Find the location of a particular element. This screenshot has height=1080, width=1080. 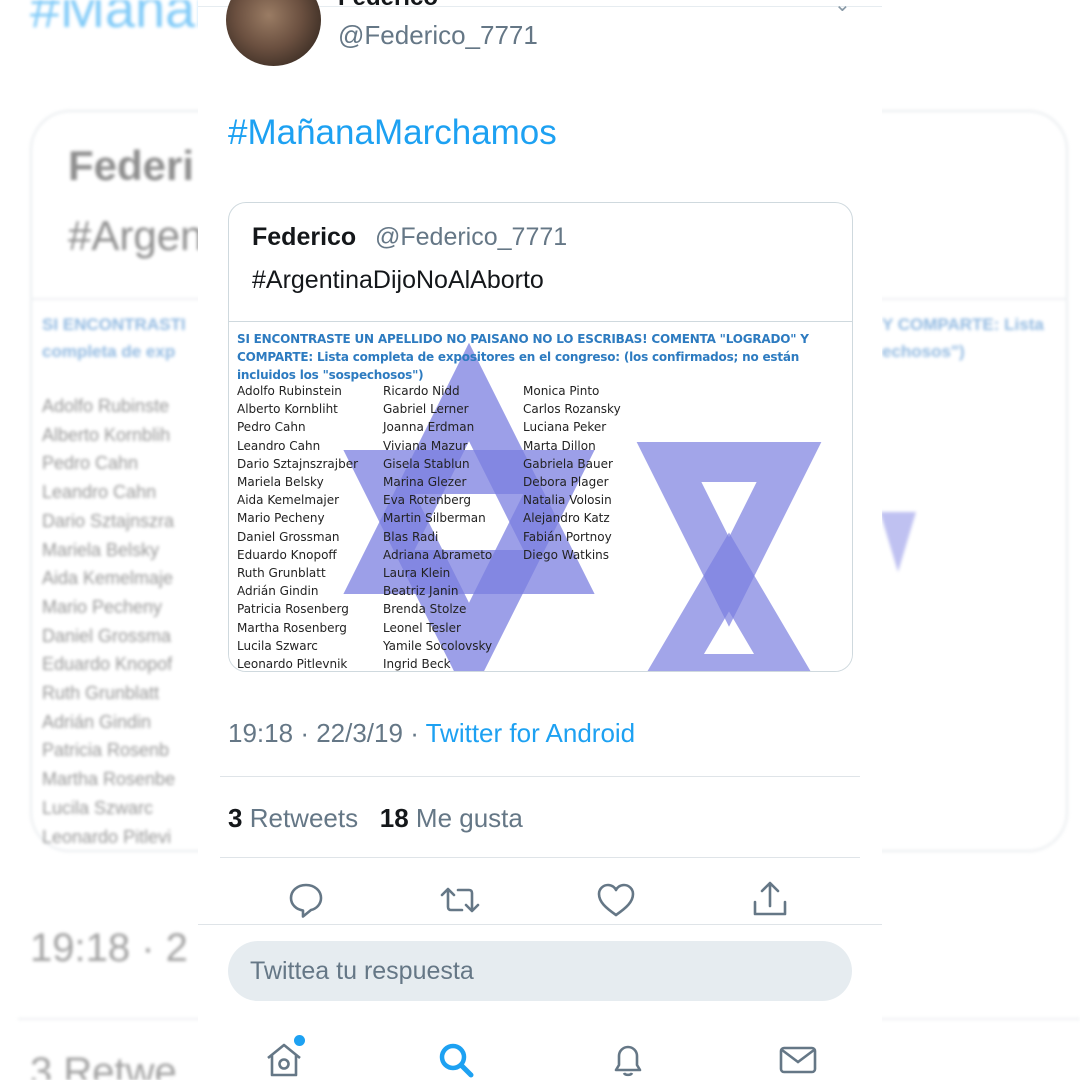

search-icon is located at coordinates (456, 1059).